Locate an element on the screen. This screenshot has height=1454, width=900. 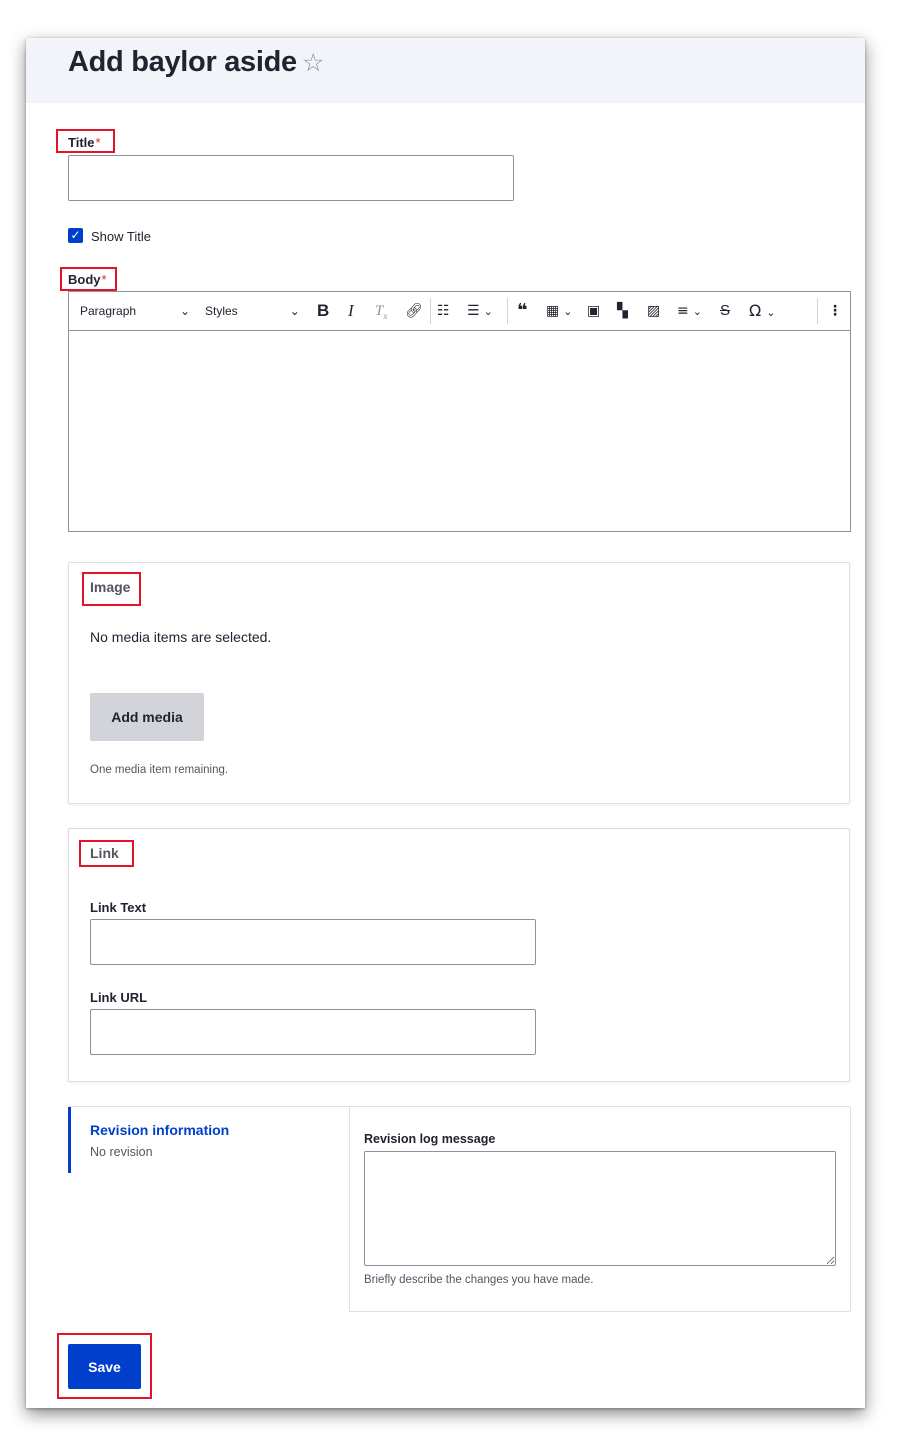
page-header: Add baylor aside ☆ is located at coordinates (445, 70).